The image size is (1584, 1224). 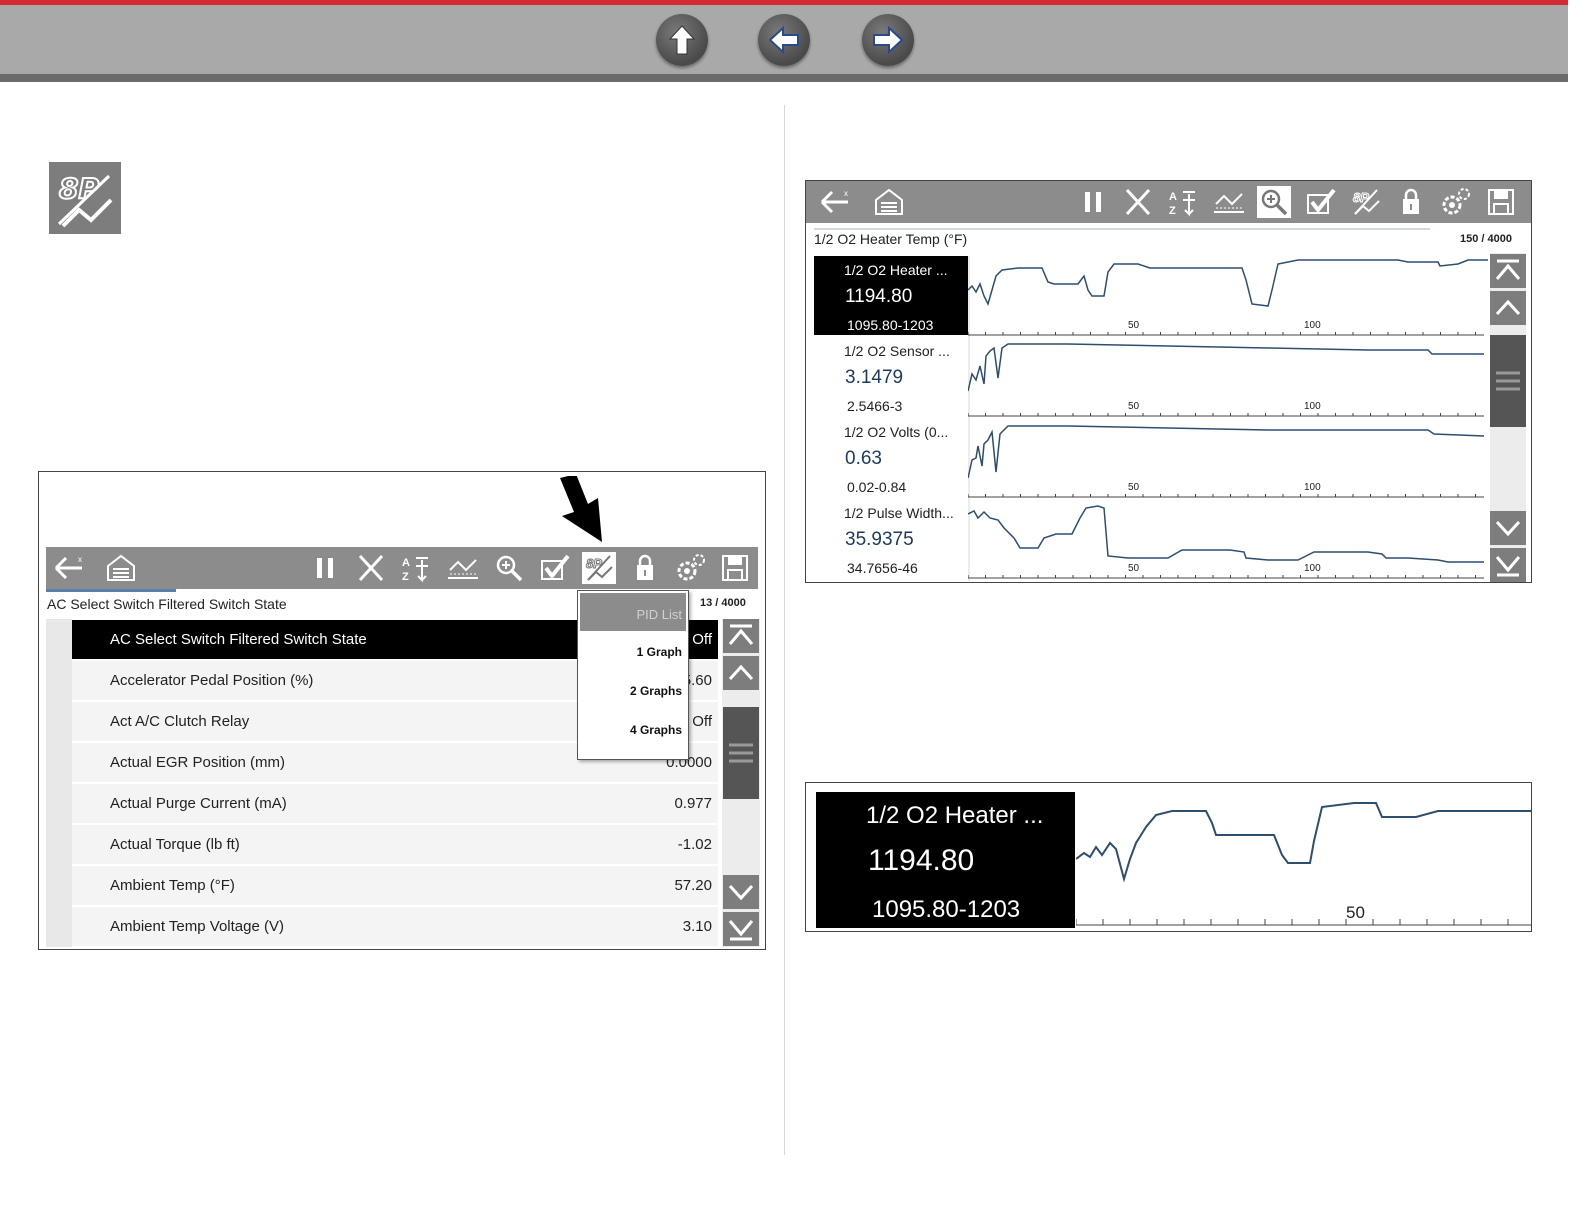 What do you see at coordinates (1122, 229) in the screenshot?
I see `header-rule` at bounding box center [1122, 229].